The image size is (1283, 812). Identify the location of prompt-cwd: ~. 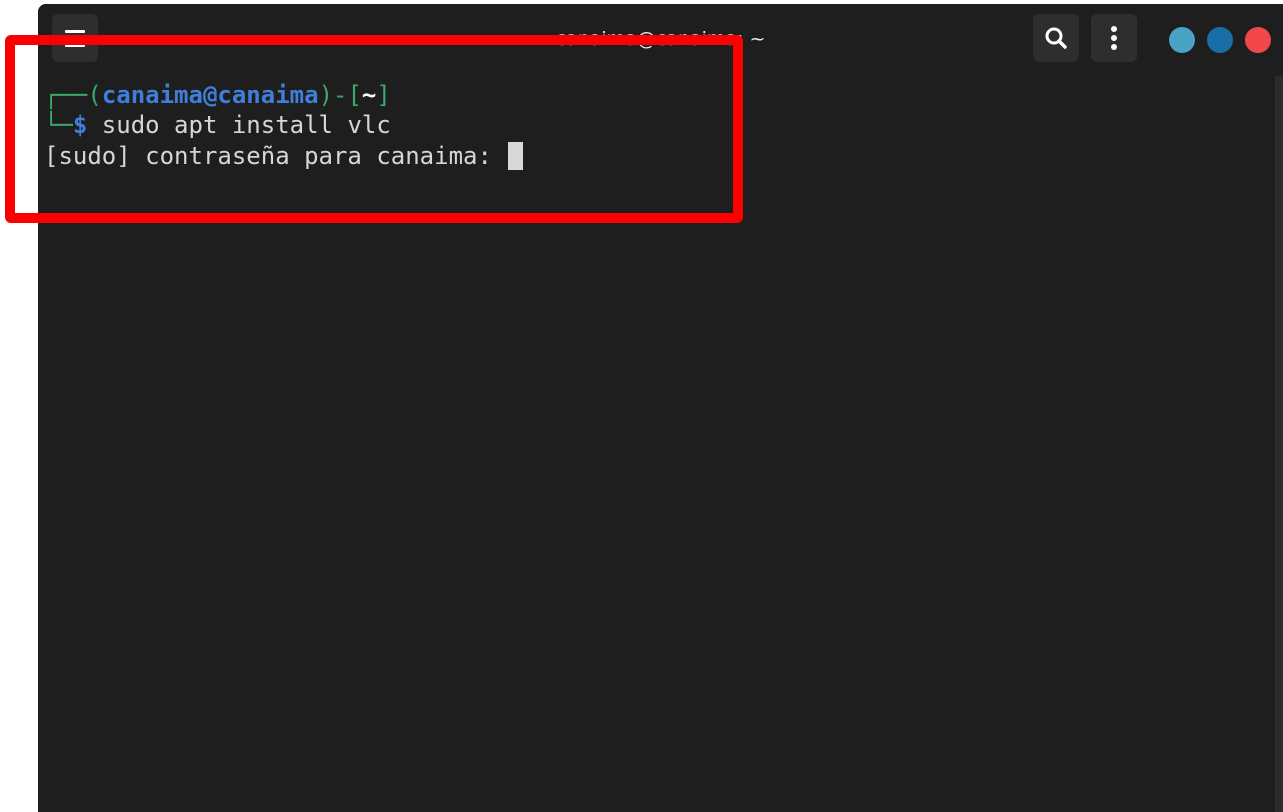
(369, 95).